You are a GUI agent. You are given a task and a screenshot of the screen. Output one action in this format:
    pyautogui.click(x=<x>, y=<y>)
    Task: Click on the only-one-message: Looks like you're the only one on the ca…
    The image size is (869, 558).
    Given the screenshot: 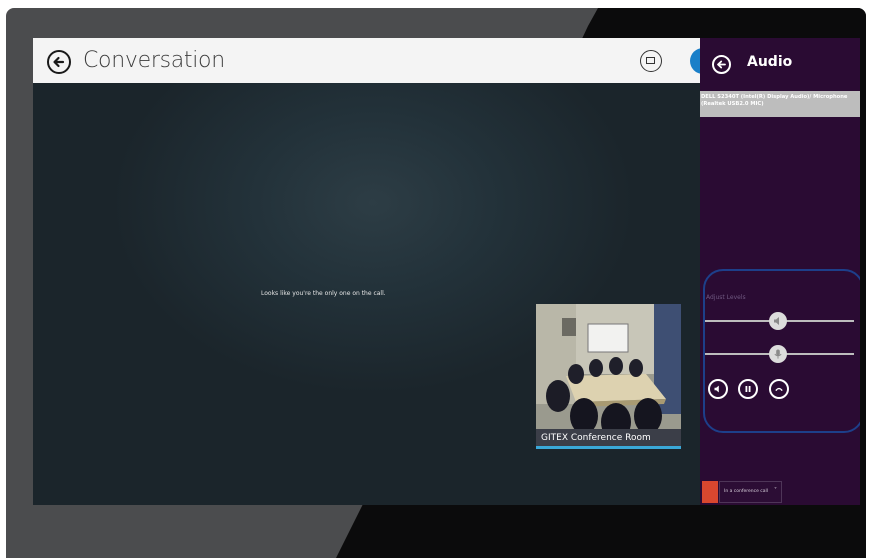 What is the action you would take?
    pyautogui.click(x=323, y=293)
    